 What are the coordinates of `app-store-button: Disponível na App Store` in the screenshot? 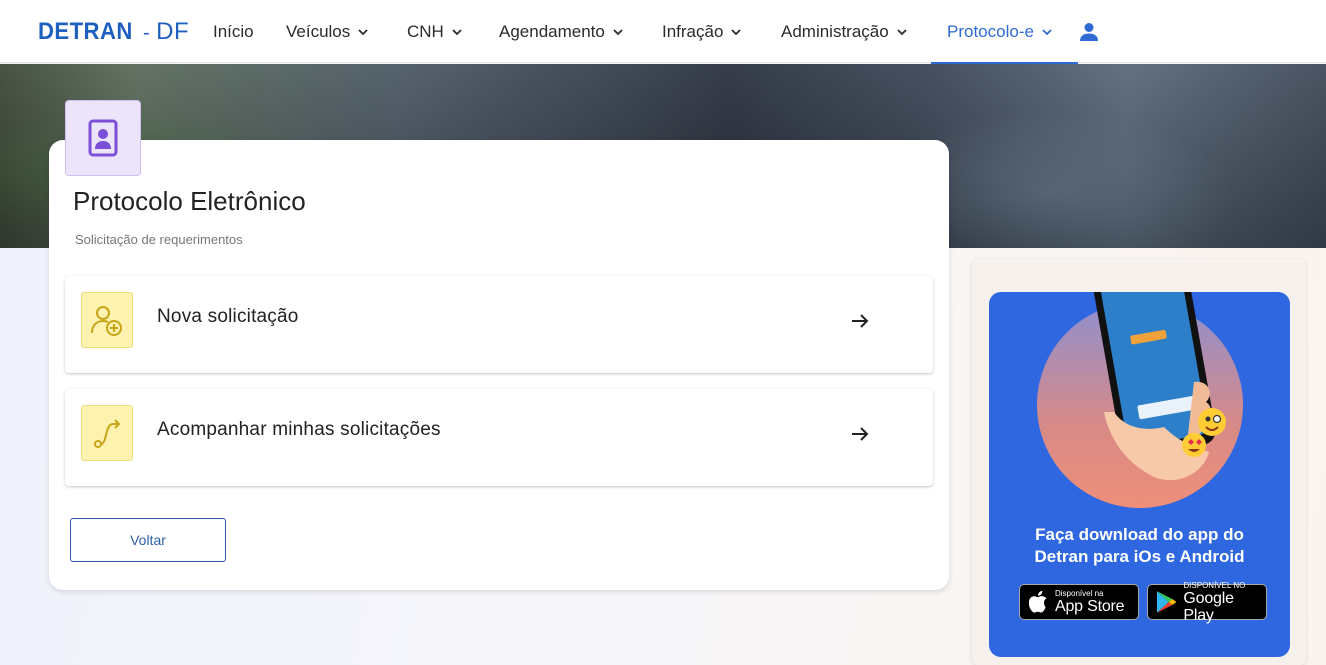 It's located at (1079, 602).